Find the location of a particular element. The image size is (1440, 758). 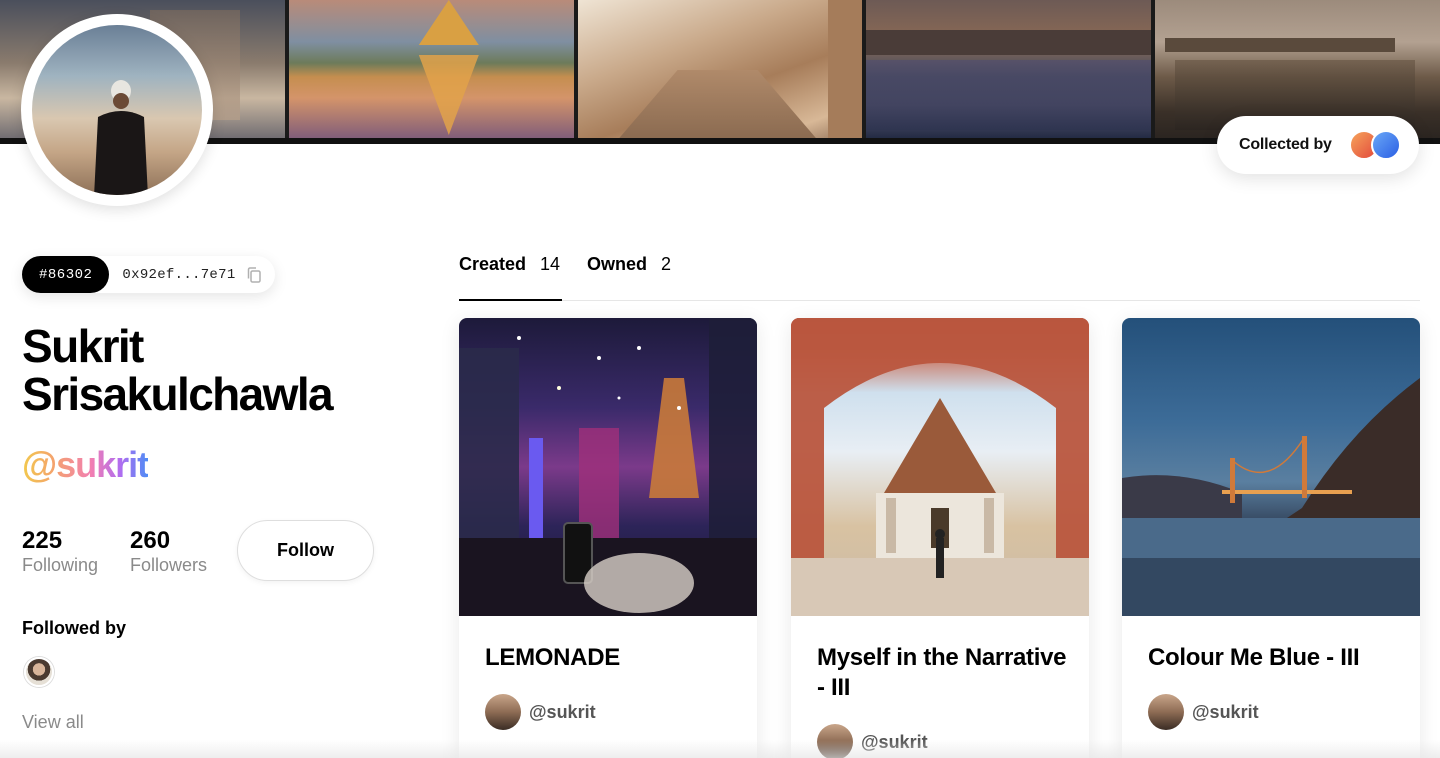

profile-name-last: Srisakulchawla is located at coordinates (178, 394).